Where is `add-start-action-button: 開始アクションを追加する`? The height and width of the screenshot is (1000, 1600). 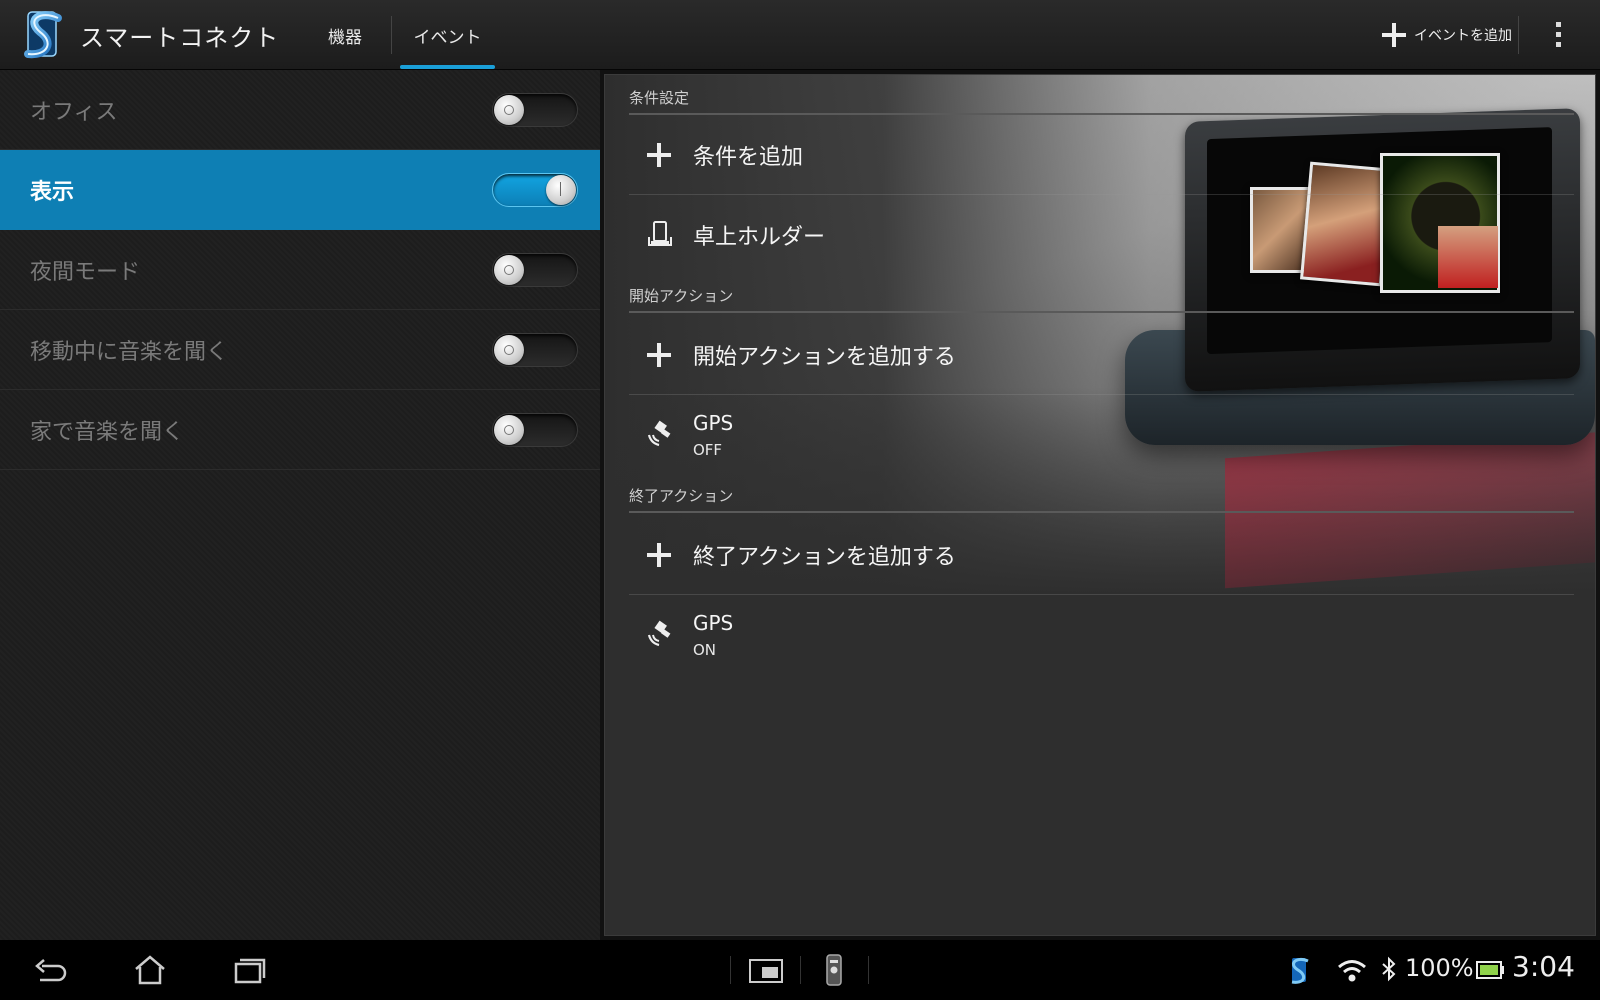 add-start-action-button: 開始アクションを追加する is located at coordinates (1101, 355).